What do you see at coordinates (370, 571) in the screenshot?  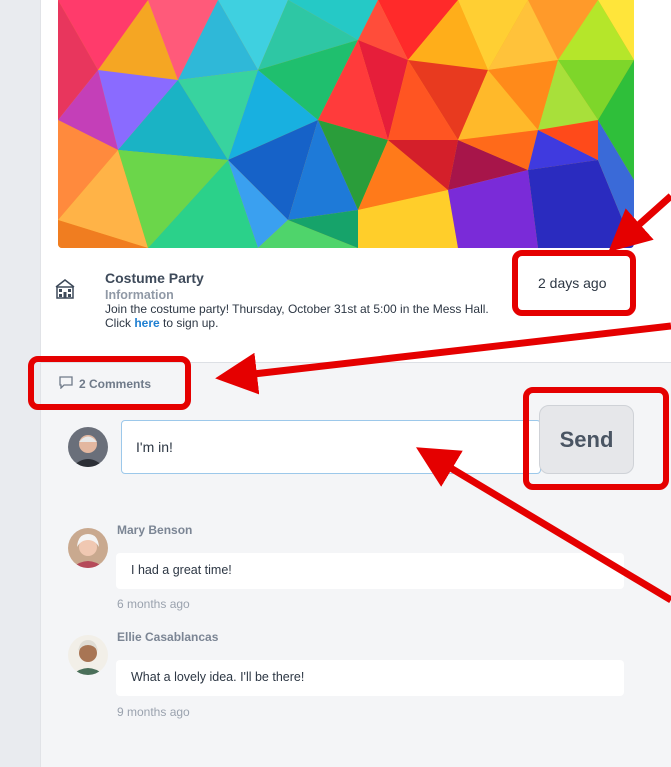 I see `comment-text: I had a great time!` at bounding box center [370, 571].